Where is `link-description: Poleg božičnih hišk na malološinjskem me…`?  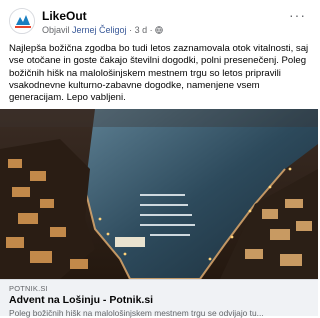
link-description: Poleg božičnih hišk na malološinjskem me… is located at coordinates (136, 313).